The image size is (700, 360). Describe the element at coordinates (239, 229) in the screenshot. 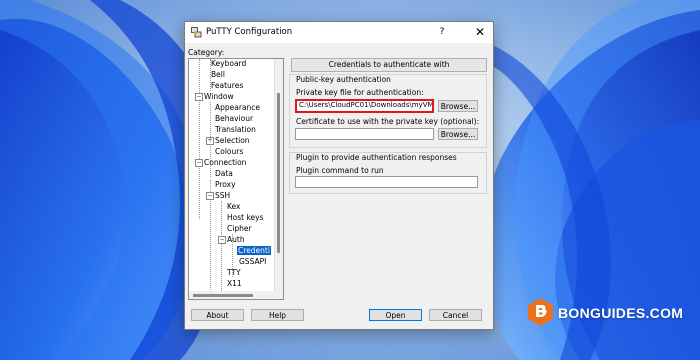

I see `tree-item-cipher: Cipher` at that location.